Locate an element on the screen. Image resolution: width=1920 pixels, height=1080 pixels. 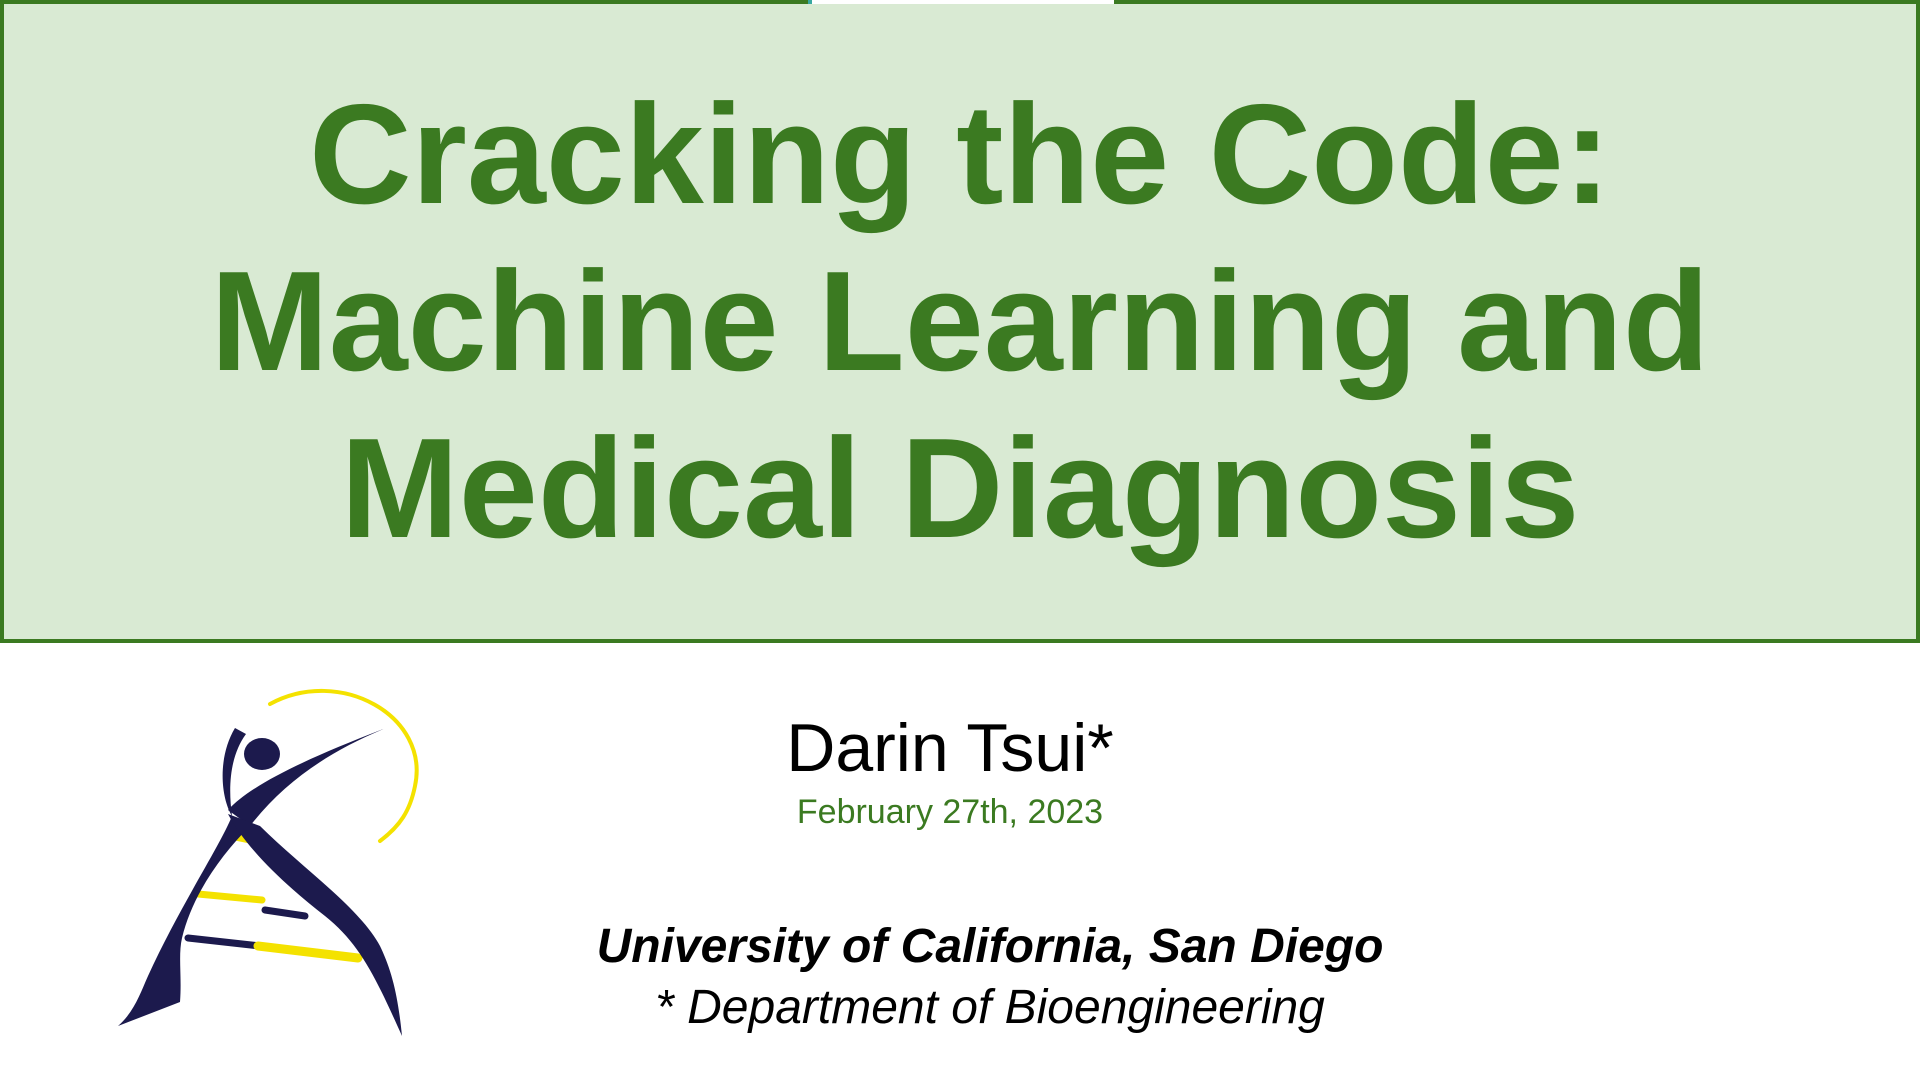
title-line-3: Medical Diagnosis is located at coordinates (960, 488).